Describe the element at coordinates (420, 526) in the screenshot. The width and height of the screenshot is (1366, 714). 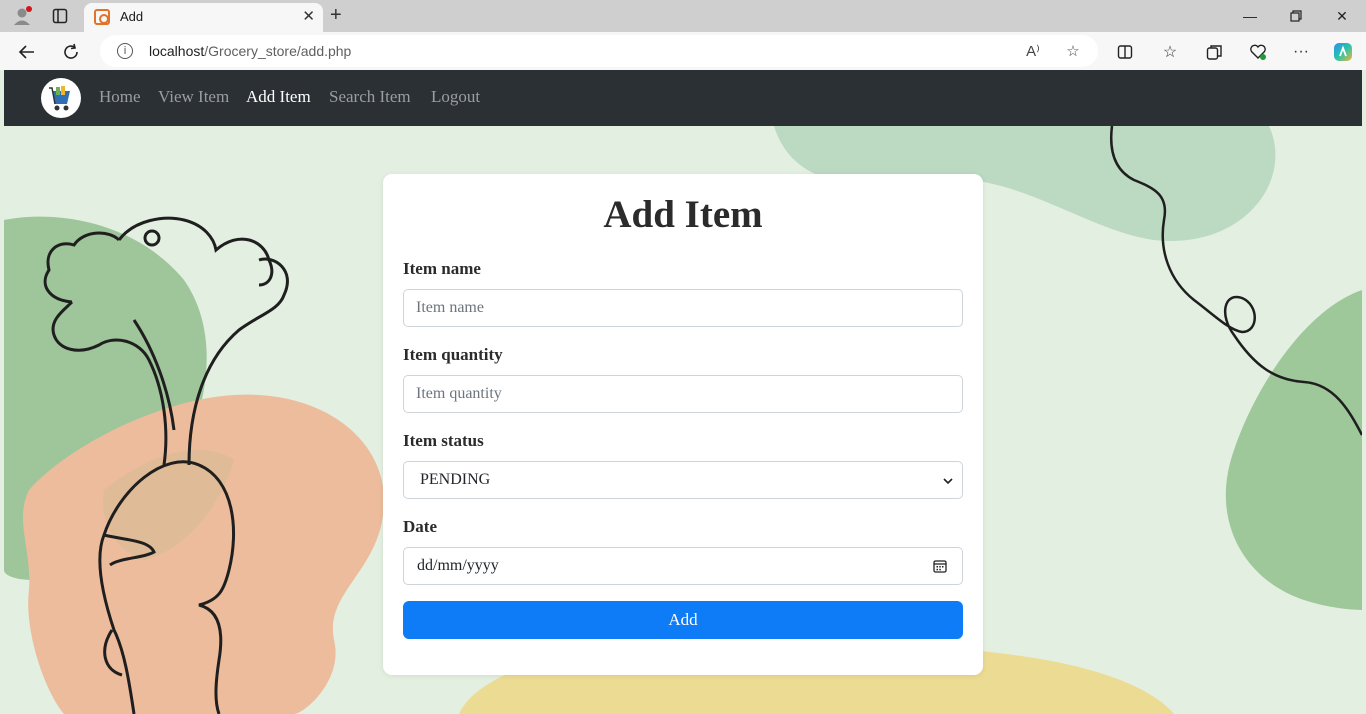
I see `date-label: Date` at that location.